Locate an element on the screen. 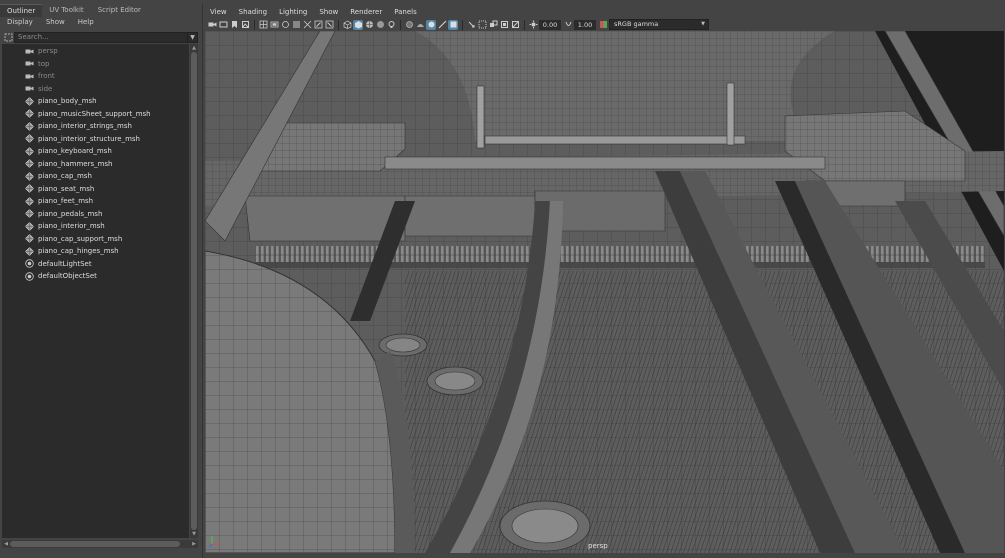 Image resolution: width=1005 pixels, height=558 pixels. scroll-up-icon: ▲ is located at coordinates (194, 48).